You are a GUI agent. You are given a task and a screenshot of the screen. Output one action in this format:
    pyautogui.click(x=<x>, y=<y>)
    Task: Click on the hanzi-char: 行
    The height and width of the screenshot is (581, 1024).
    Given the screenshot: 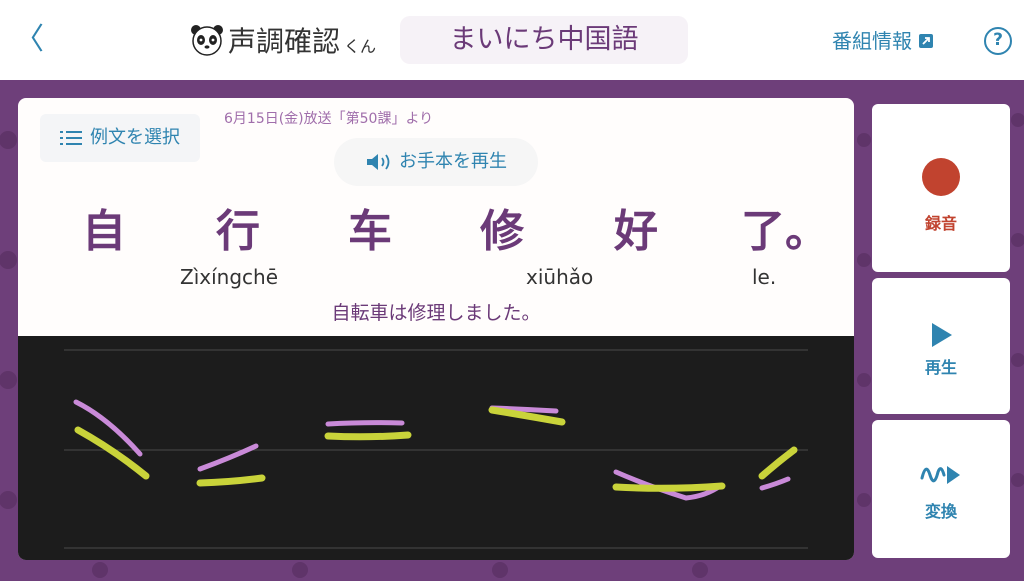 What is the action you would take?
    pyautogui.click(x=238, y=231)
    